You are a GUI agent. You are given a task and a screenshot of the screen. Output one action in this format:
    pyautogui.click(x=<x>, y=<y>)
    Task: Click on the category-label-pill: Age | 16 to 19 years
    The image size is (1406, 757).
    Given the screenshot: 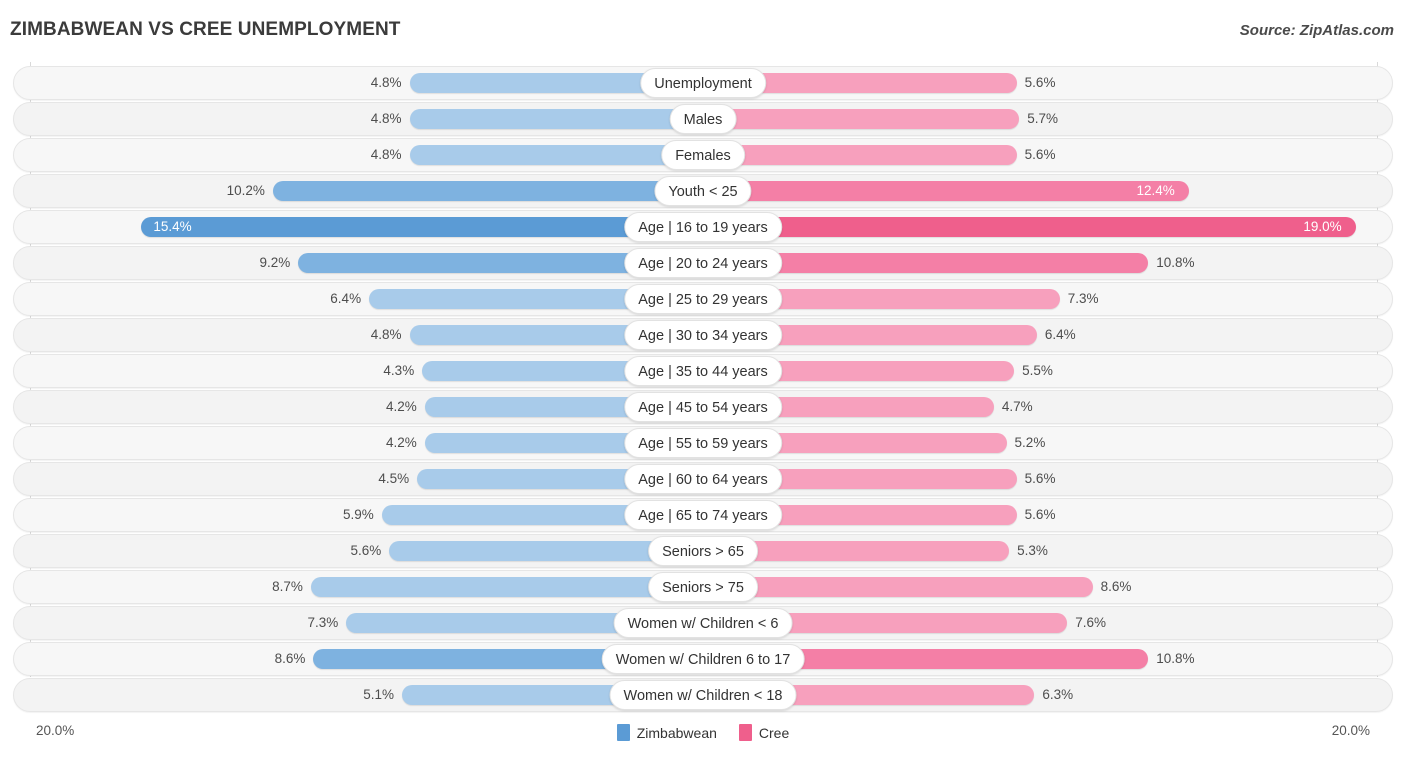 What is the action you would take?
    pyautogui.click(x=703, y=227)
    